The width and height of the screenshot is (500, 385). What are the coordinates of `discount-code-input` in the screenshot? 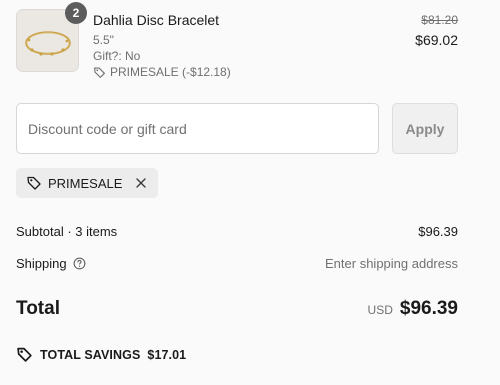 It's located at (197, 128).